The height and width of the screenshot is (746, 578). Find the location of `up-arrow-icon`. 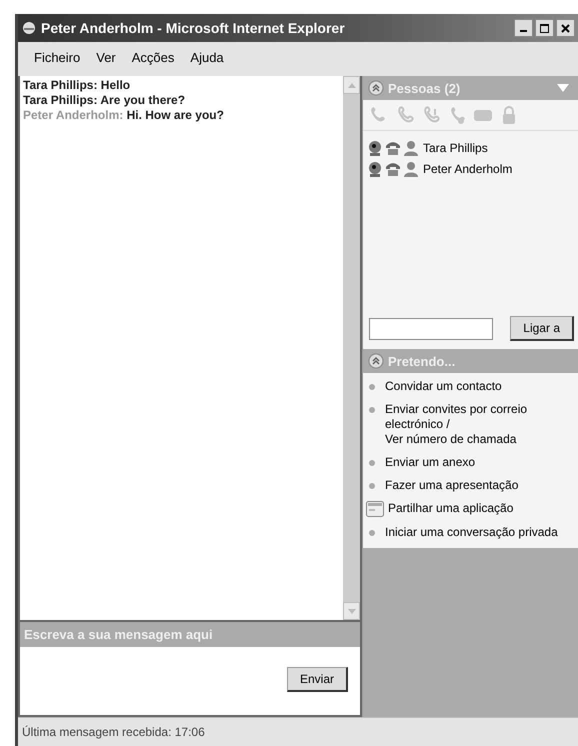

up-arrow-icon is located at coordinates (352, 85).